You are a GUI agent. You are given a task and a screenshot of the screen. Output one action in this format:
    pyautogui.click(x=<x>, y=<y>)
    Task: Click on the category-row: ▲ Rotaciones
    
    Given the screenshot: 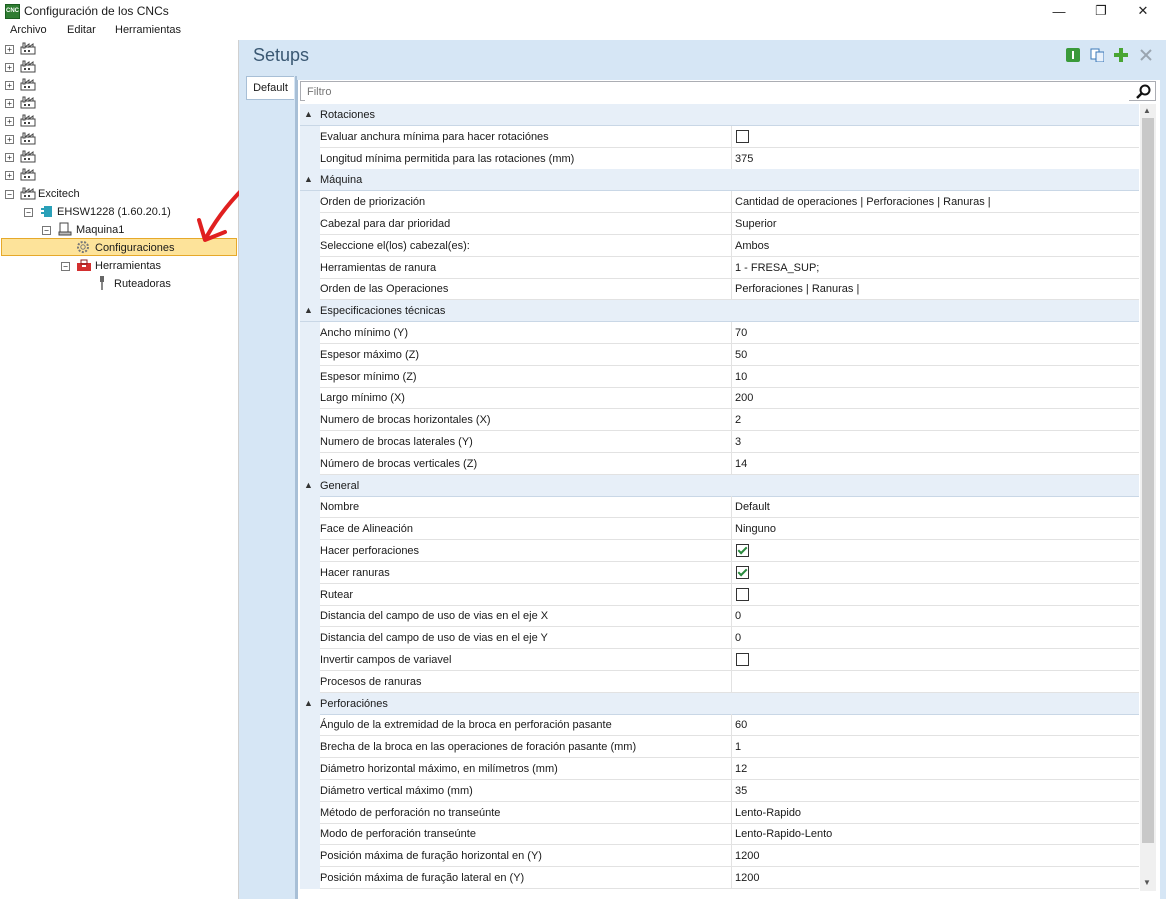 What is the action you would take?
    pyautogui.click(x=719, y=115)
    